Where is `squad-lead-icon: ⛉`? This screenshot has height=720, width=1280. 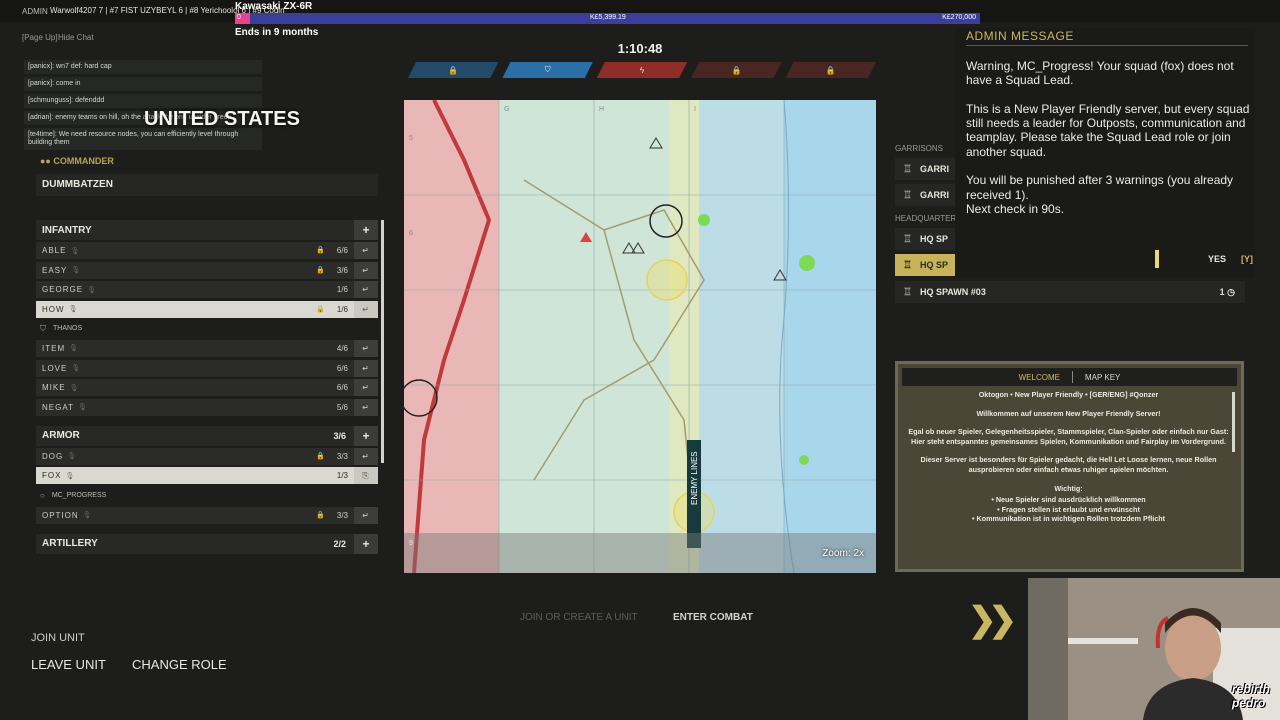 squad-lead-icon: ⛉ is located at coordinates (43, 328).